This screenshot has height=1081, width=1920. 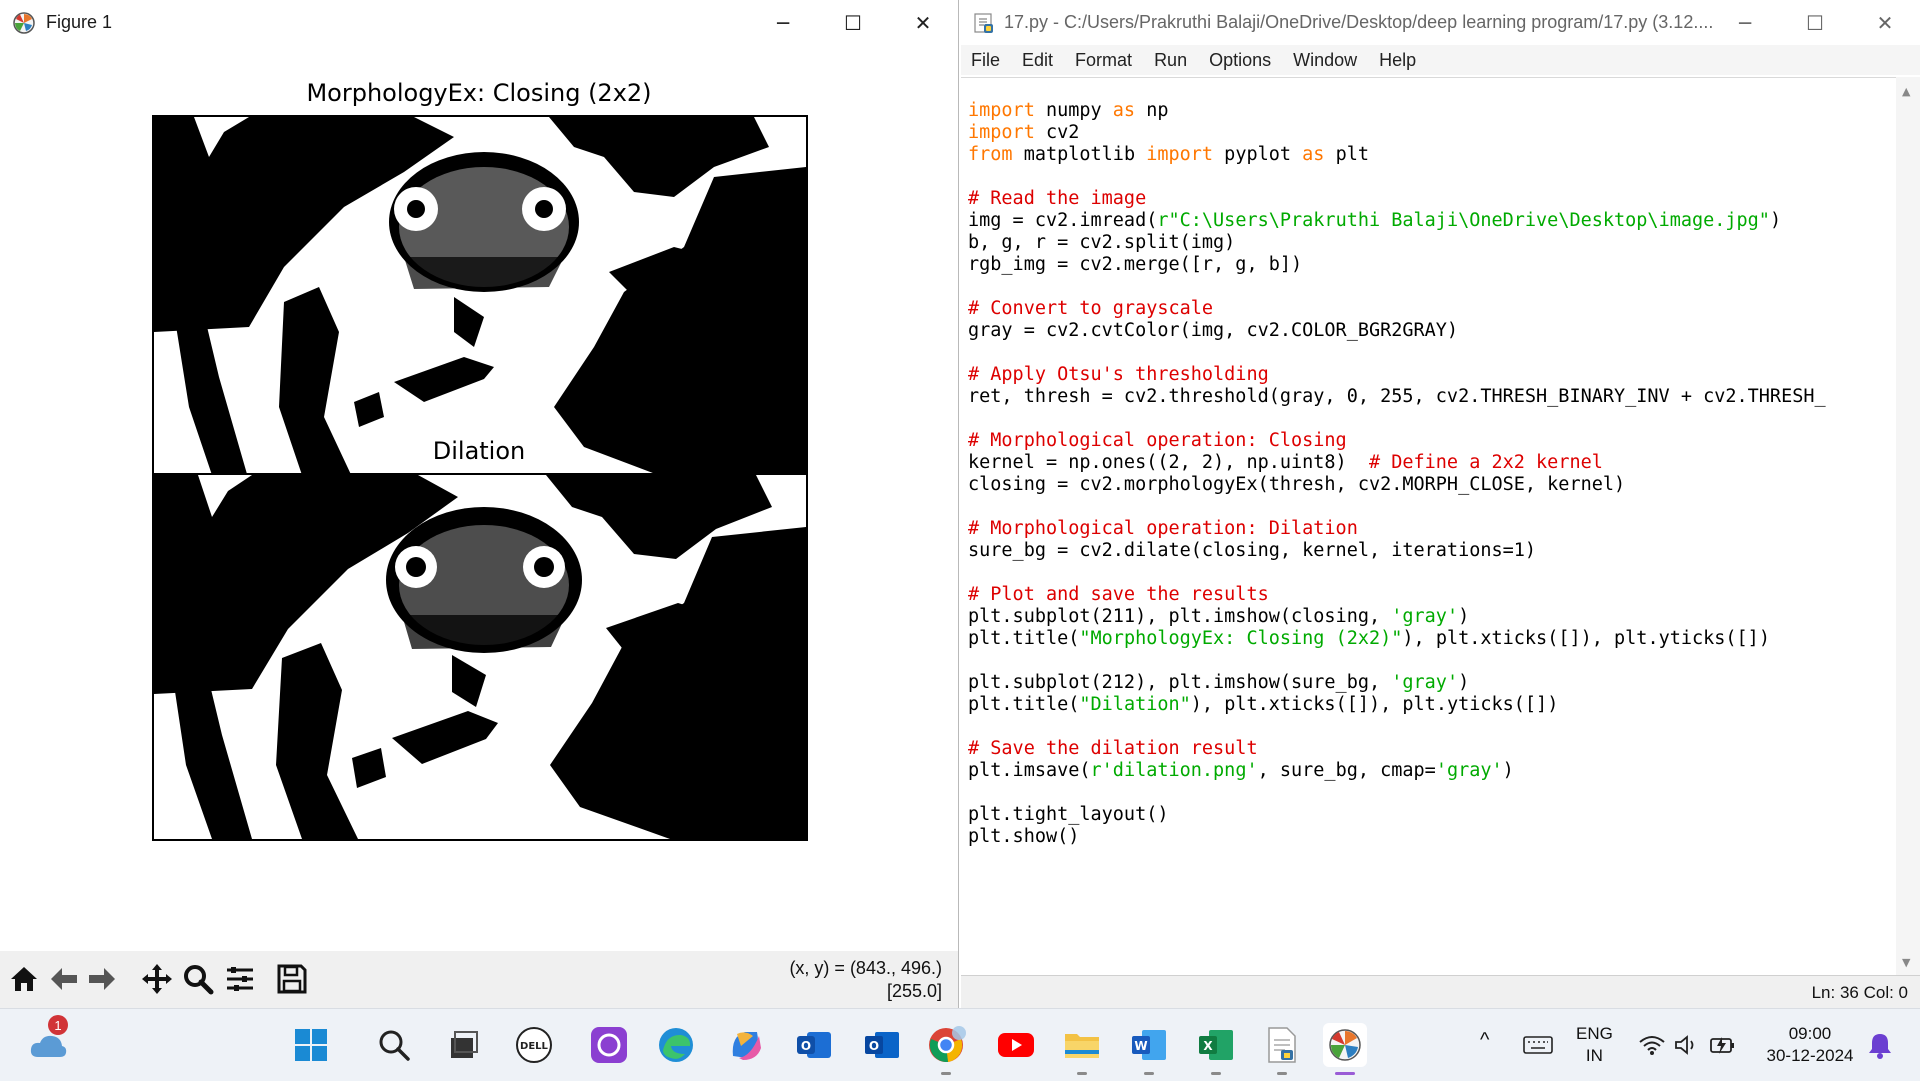 I want to click on coordinate-xy: (x, y) = (843., 496.), so click(x=865, y=968).